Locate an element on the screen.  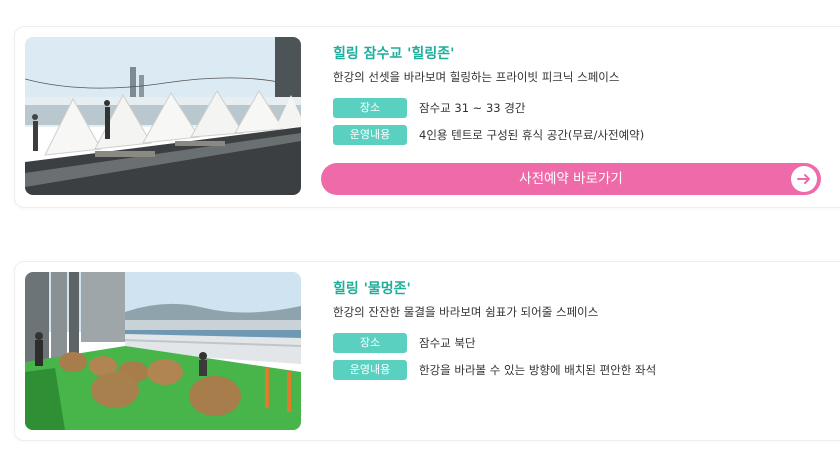
location-row: 장소 잠수교 북단 is located at coordinates (404, 343).